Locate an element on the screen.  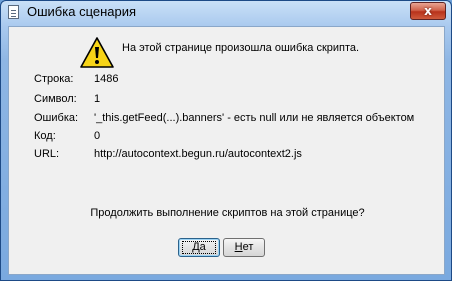
no-mnemonic: Н is located at coordinates (238, 247).